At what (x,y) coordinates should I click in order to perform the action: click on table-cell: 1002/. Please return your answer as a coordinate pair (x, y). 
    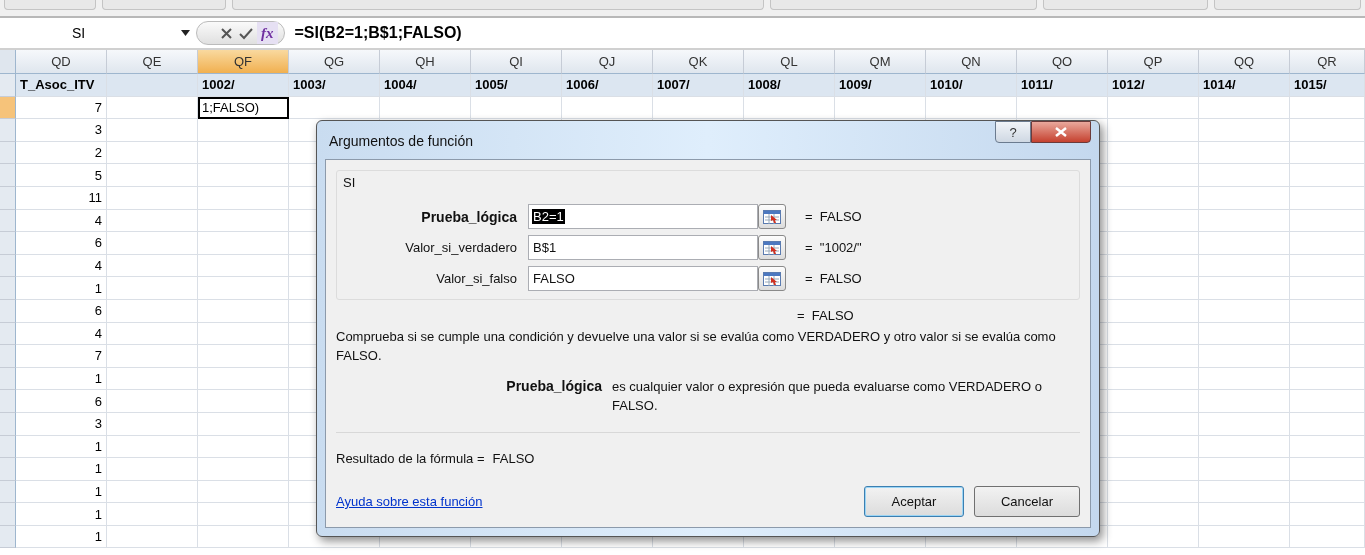
    Looking at the image, I should click on (243, 85).